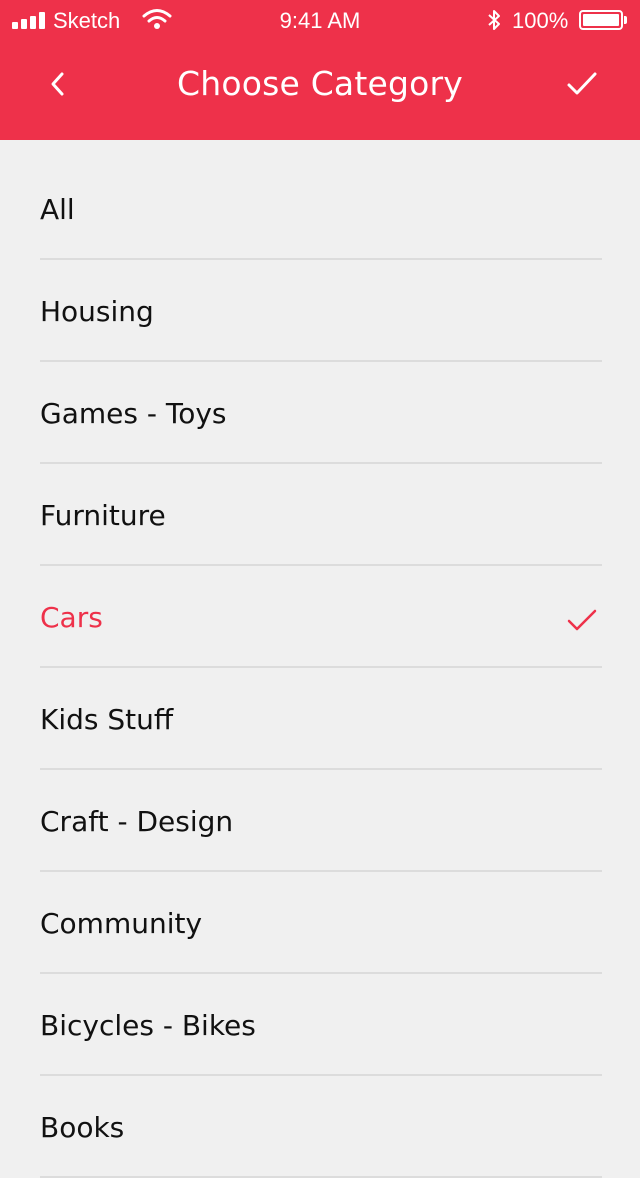  Describe the element at coordinates (133, 413) in the screenshot. I see `category-label: Games - Toys` at that location.